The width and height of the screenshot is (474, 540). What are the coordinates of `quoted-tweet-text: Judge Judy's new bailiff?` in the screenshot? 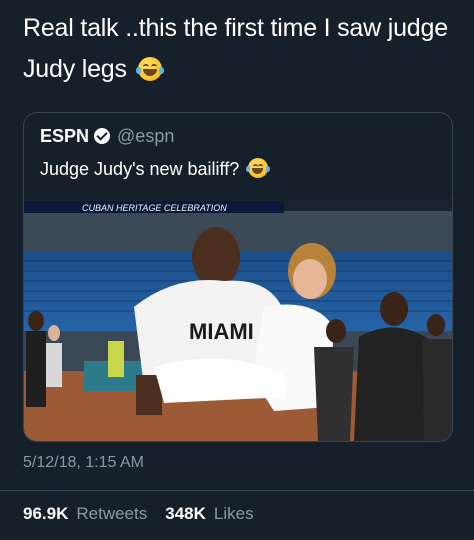 It's located at (155, 169).